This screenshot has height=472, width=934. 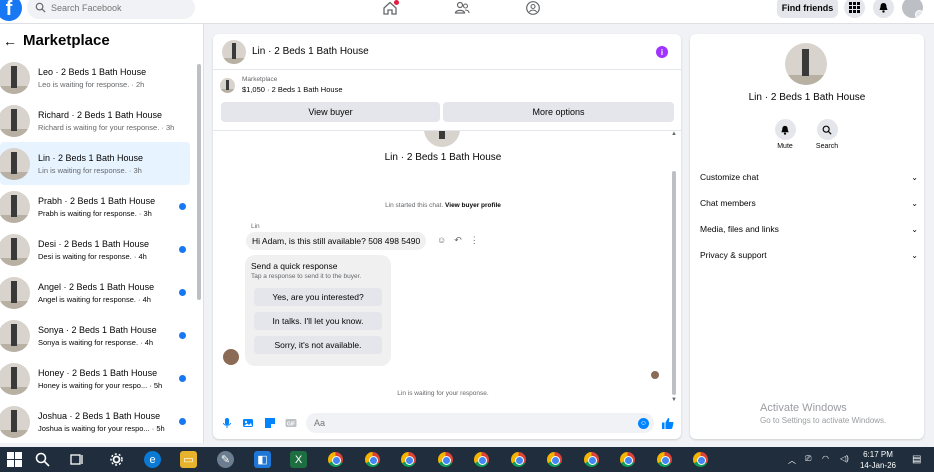 What do you see at coordinates (558, 112) in the screenshot?
I see `more-options-button: More options` at bounding box center [558, 112].